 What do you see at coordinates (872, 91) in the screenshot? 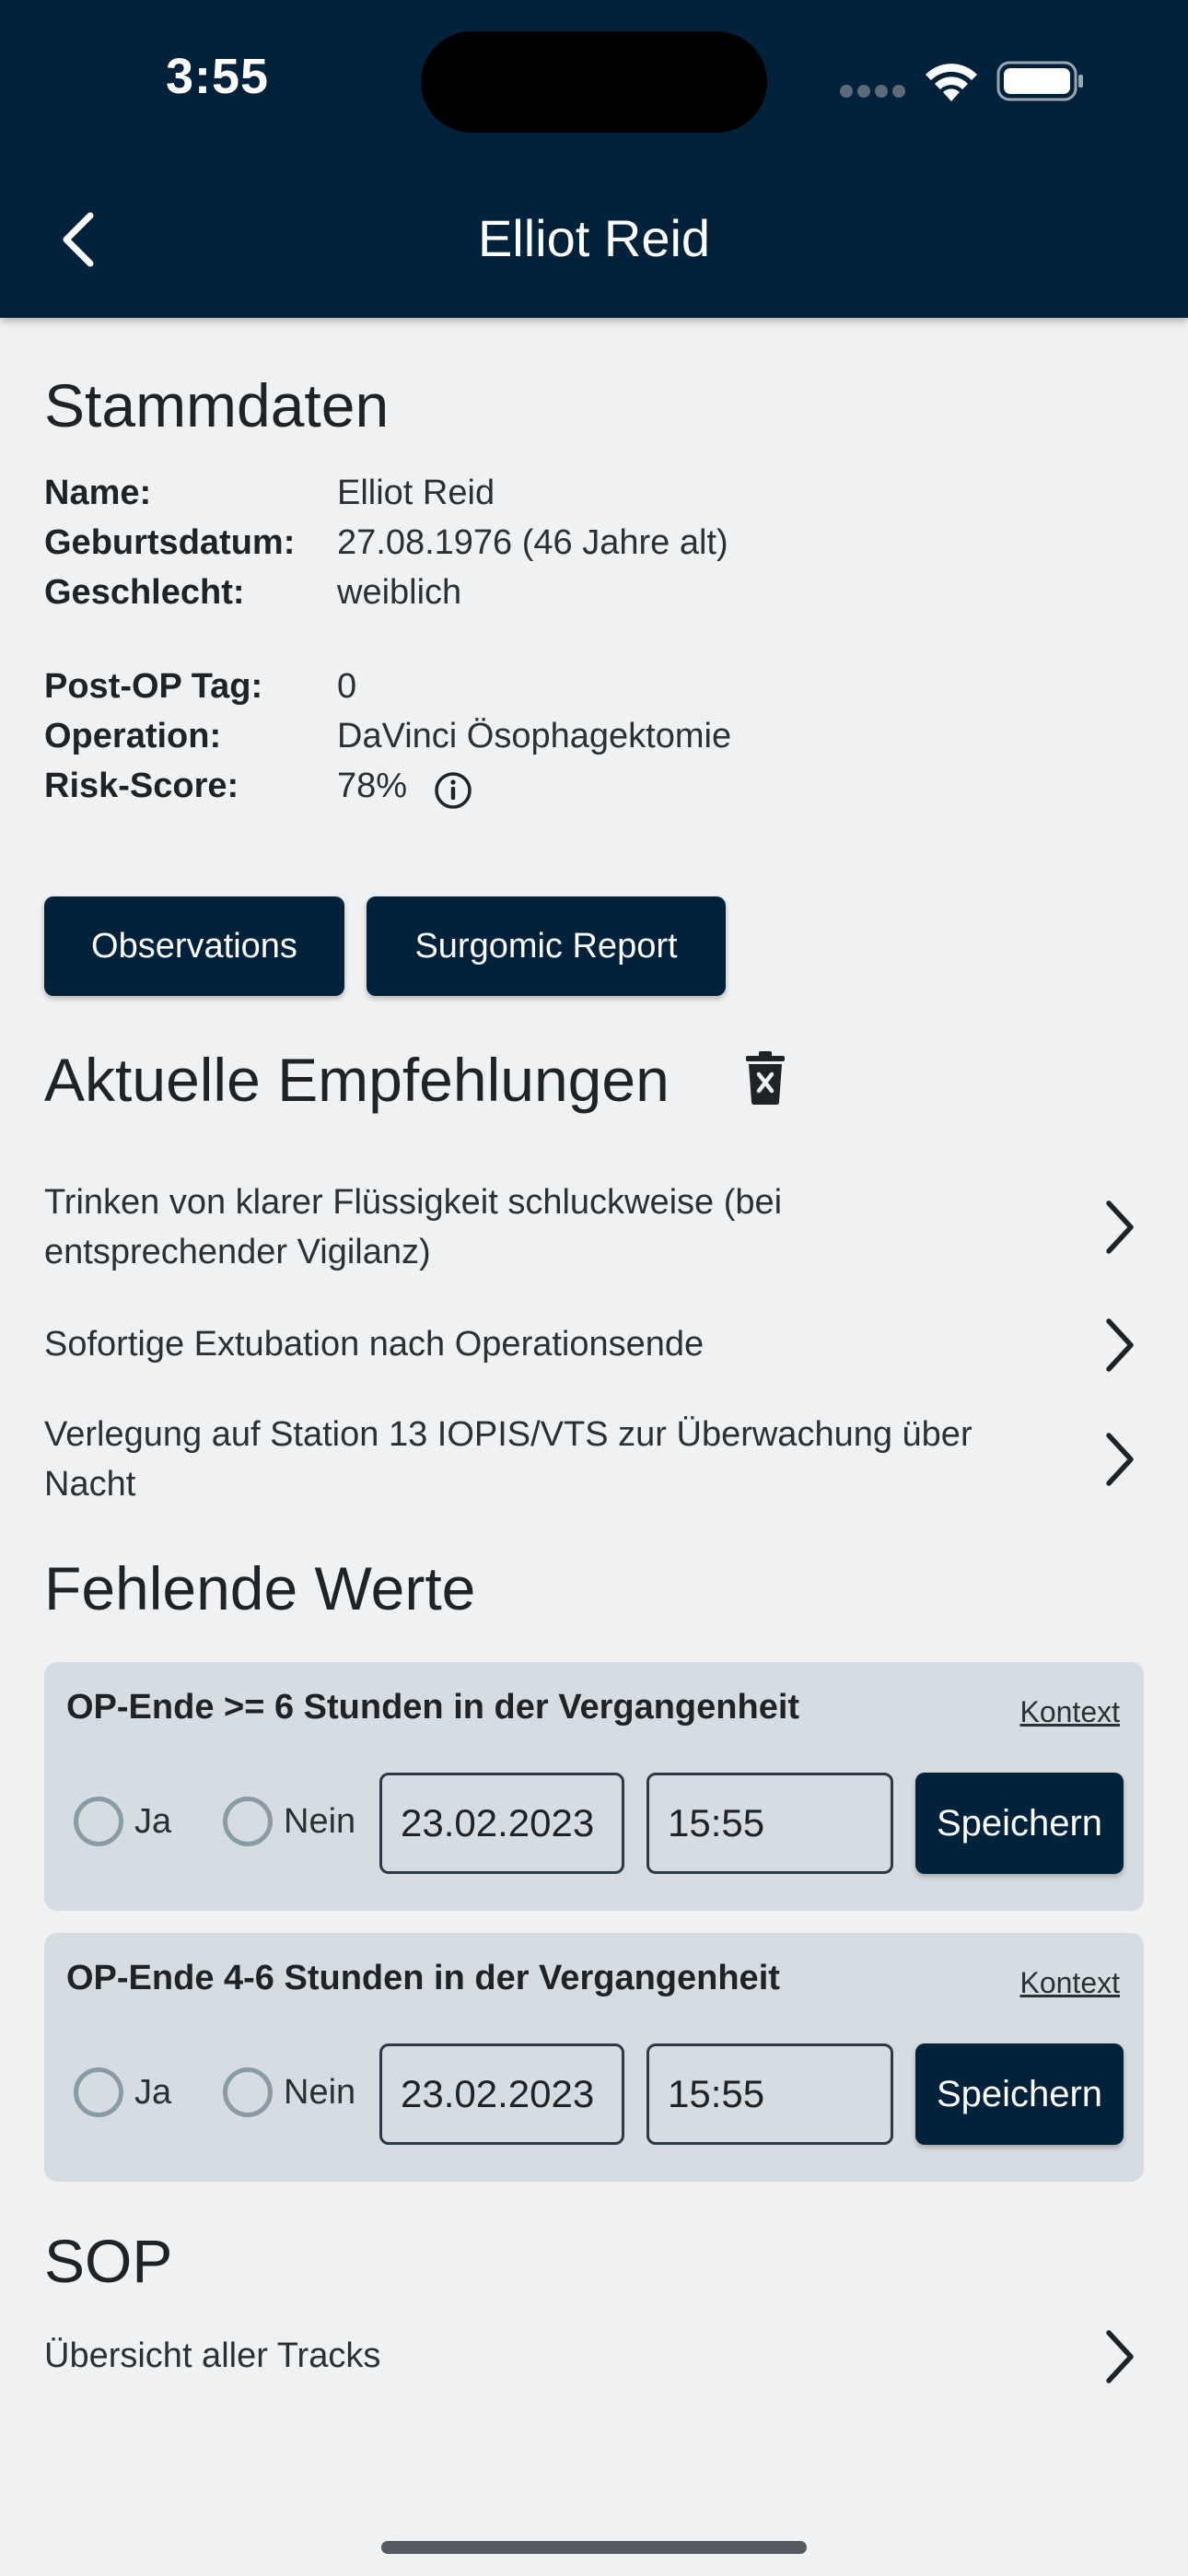
I see `cellular-signal-icon` at bounding box center [872, 91].